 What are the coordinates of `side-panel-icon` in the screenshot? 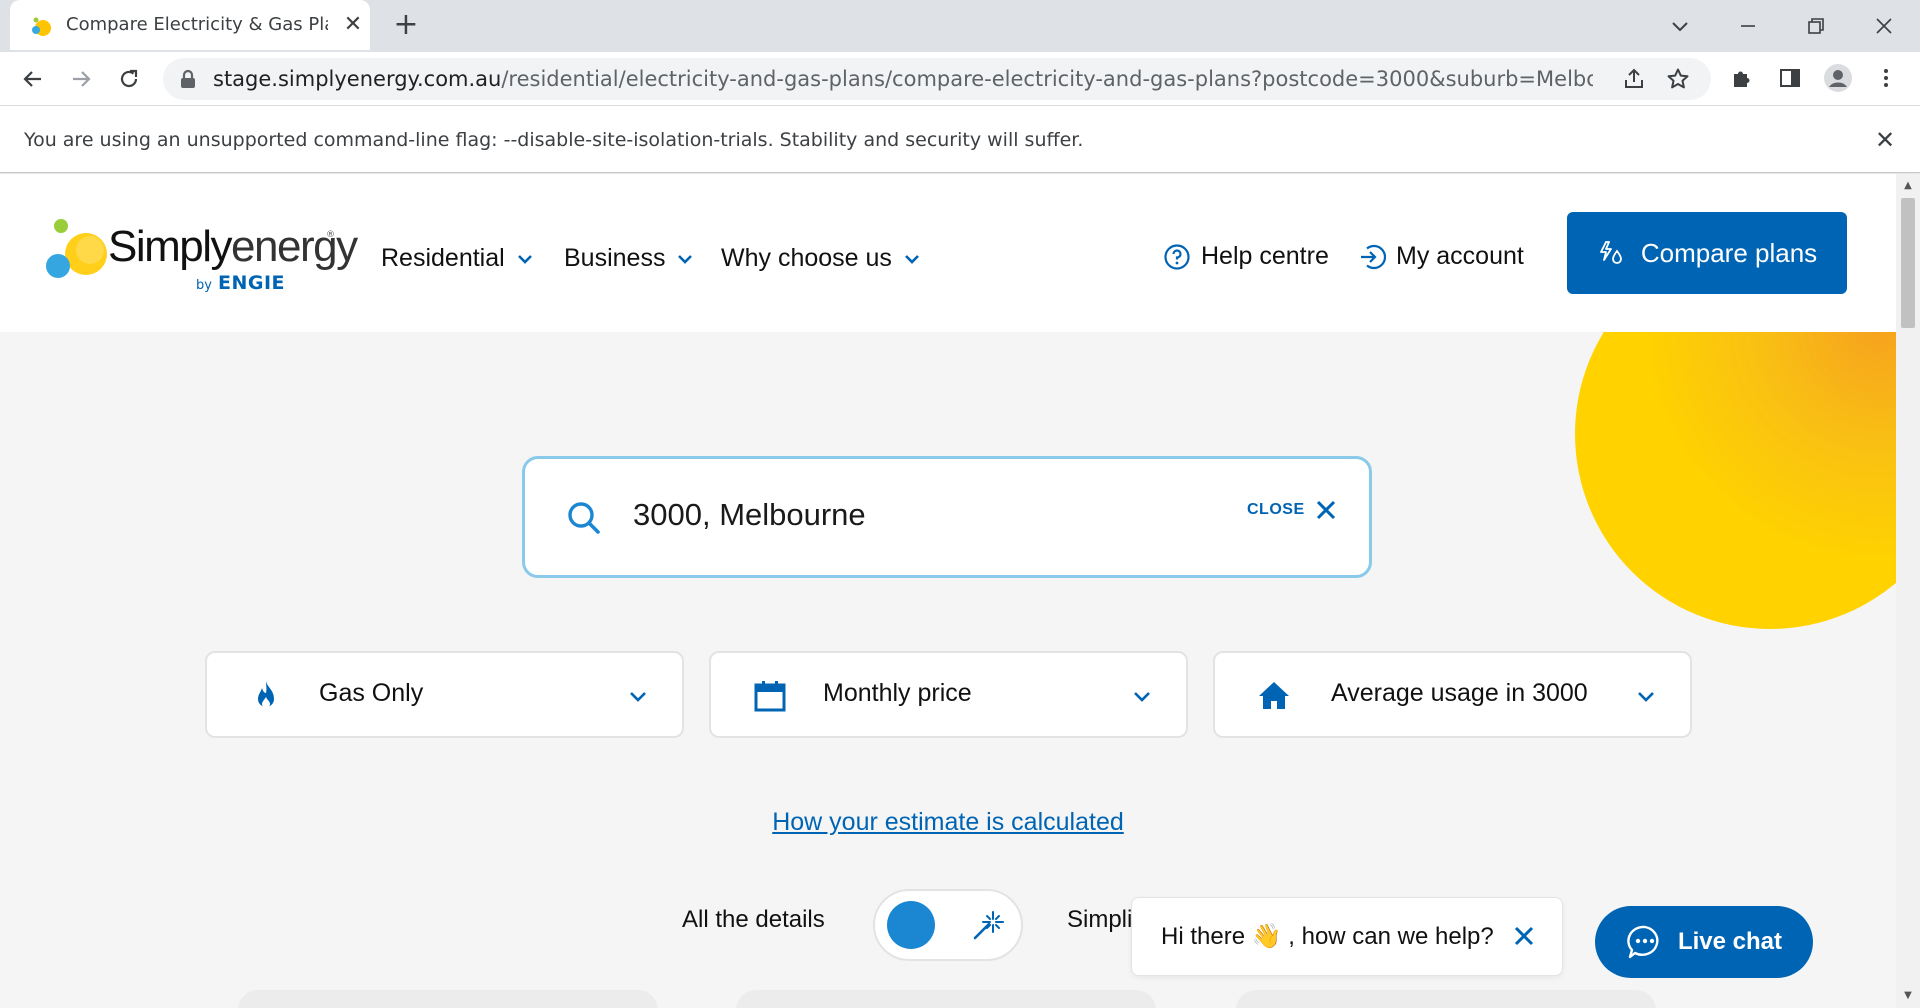 It's located at (1790, 78).